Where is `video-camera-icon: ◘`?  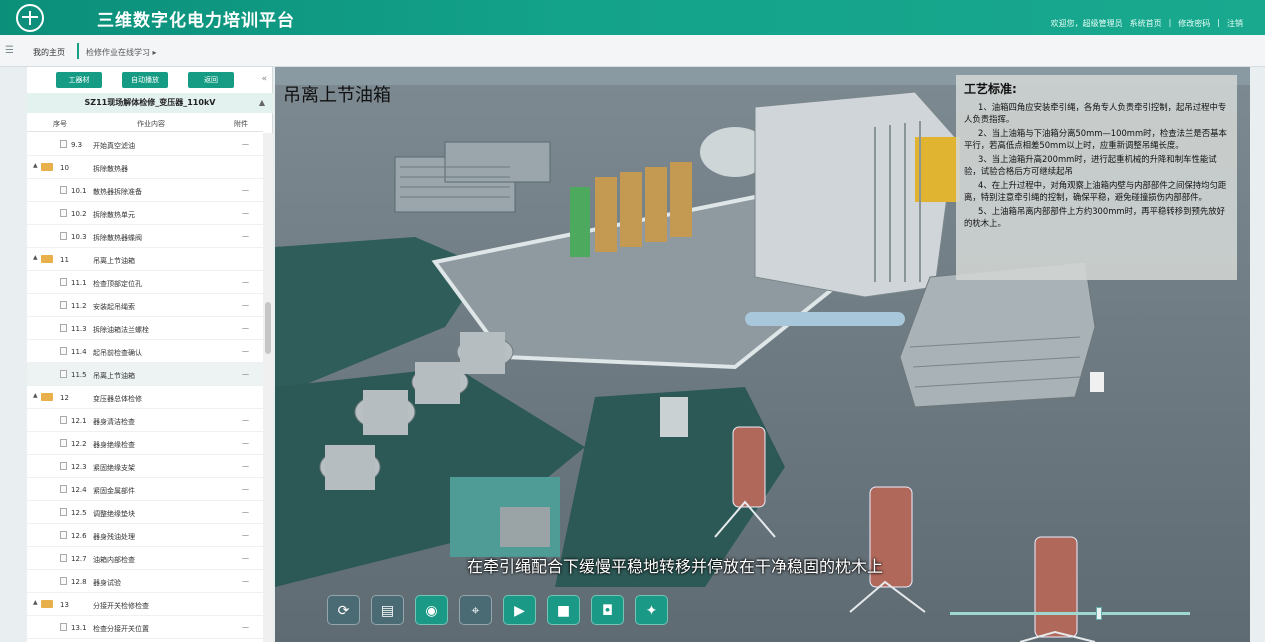 video-camera-icon: ◘ is located at coordinates (607, 610).